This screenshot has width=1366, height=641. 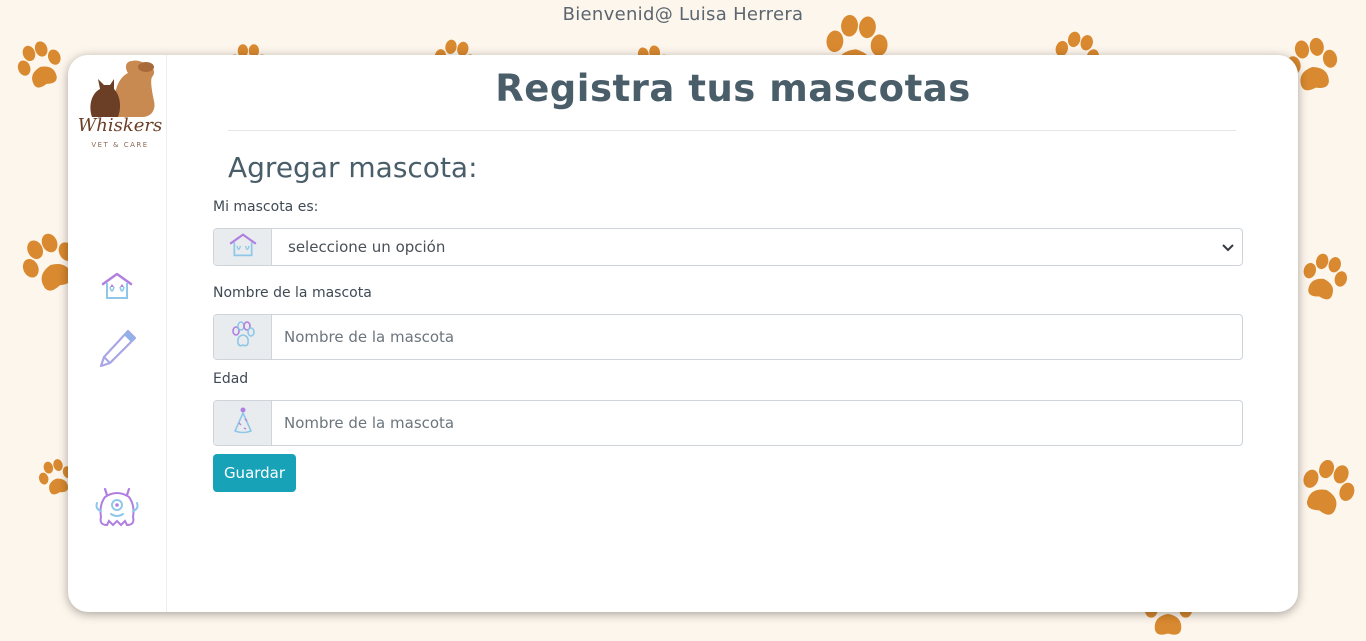 I want to click on age-group, so click(x=728, y=423).